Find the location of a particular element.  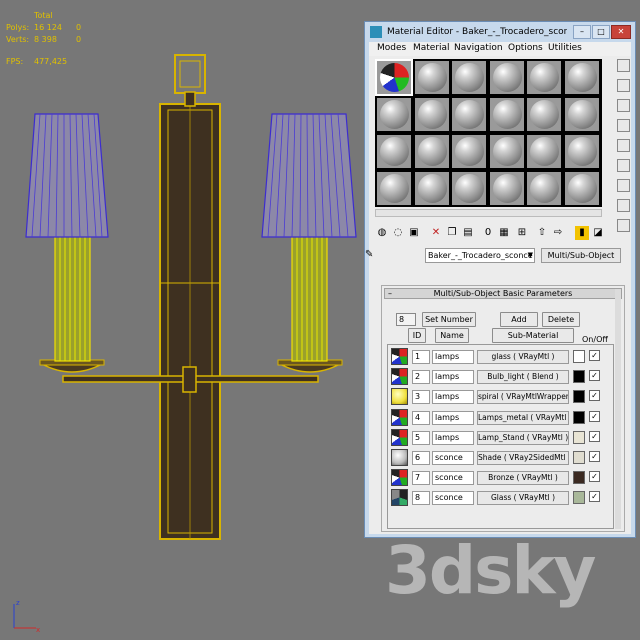

make-preview-icon is located at coordinates (623, 165).